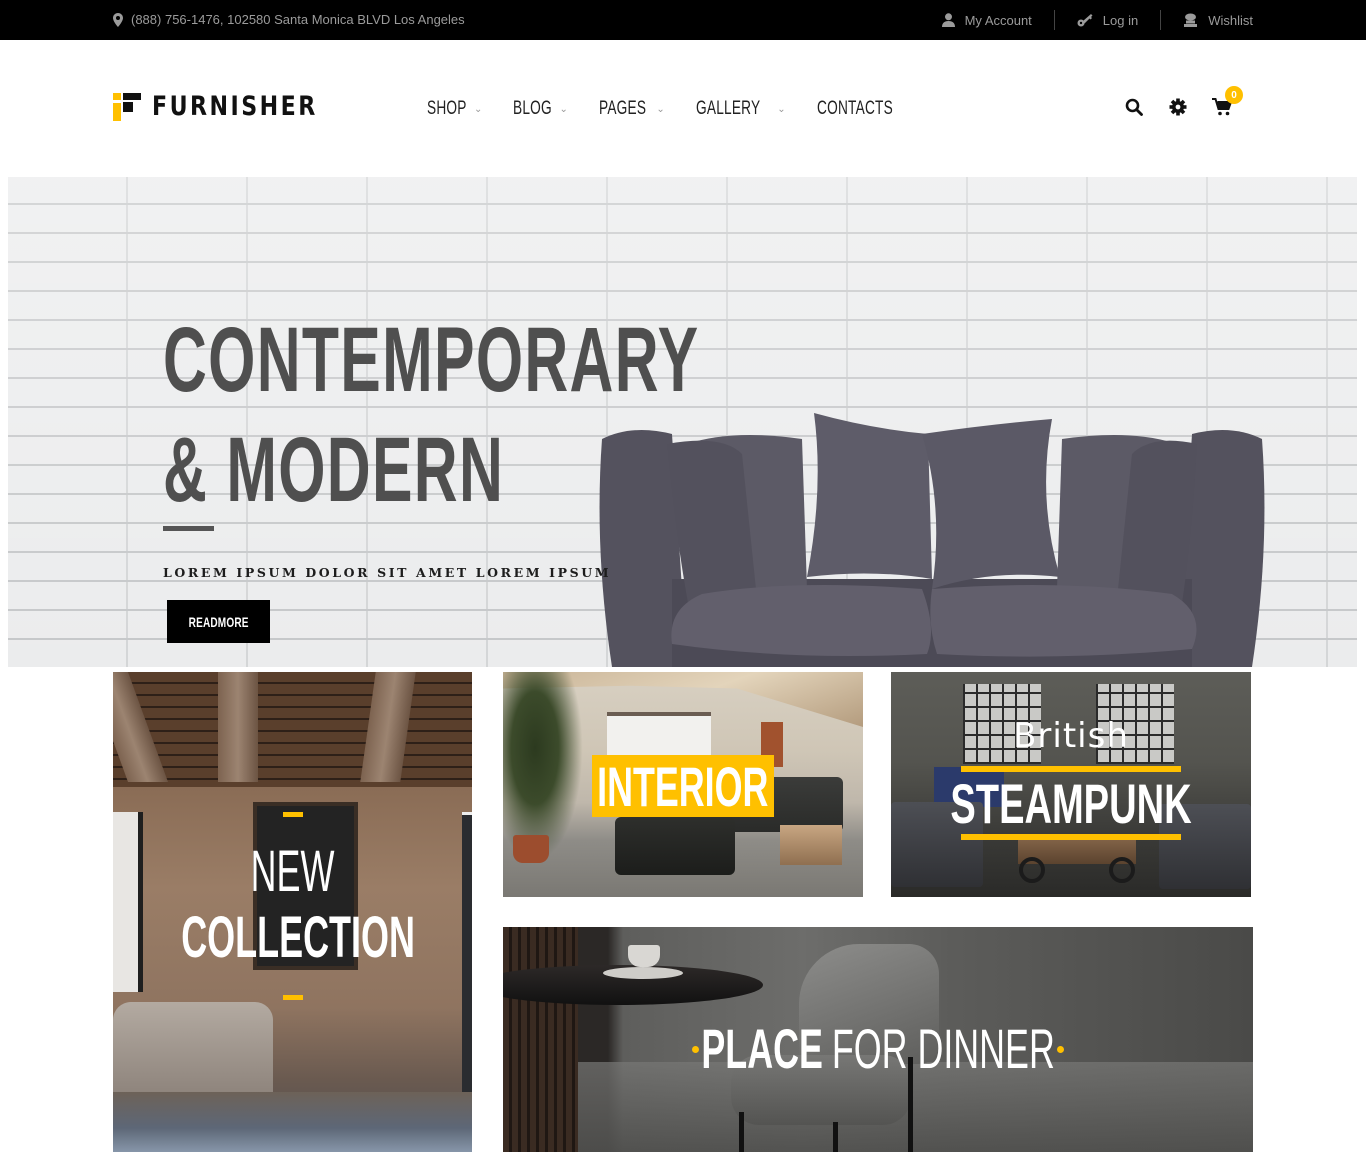 The image size is (1366, 1170). I want to click on nav-label: BLOG, so click(533, 108).